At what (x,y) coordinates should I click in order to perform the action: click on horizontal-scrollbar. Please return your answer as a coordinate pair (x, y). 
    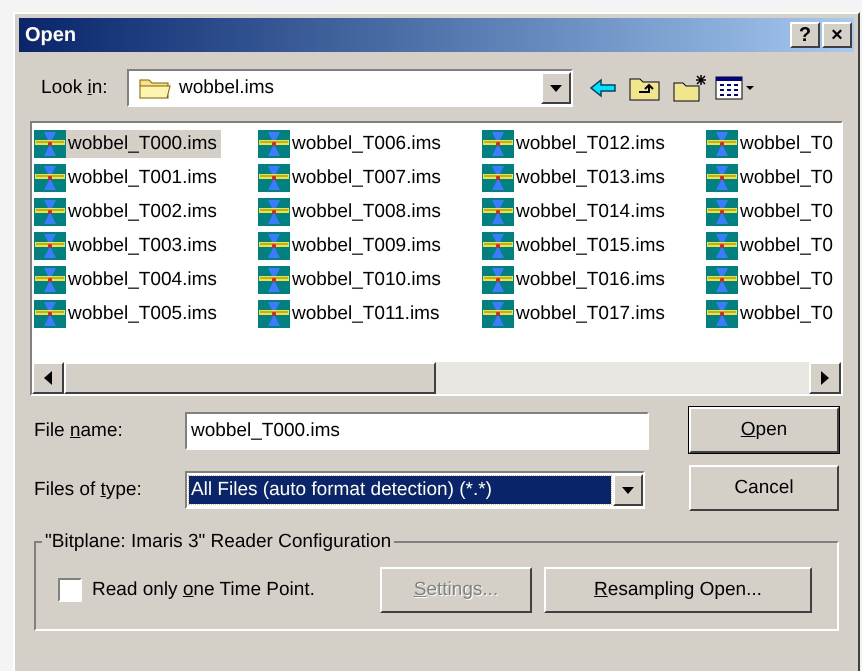
    Looking at the image, I should click on (436, 378).